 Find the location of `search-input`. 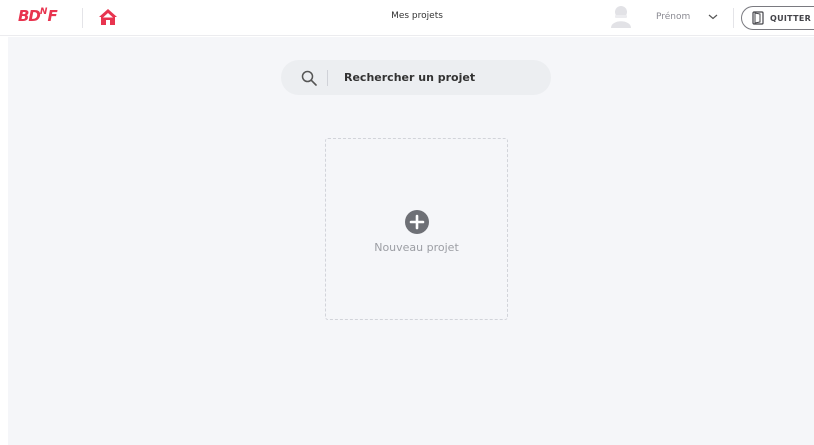

search-input is located at coordinates (434, 77).